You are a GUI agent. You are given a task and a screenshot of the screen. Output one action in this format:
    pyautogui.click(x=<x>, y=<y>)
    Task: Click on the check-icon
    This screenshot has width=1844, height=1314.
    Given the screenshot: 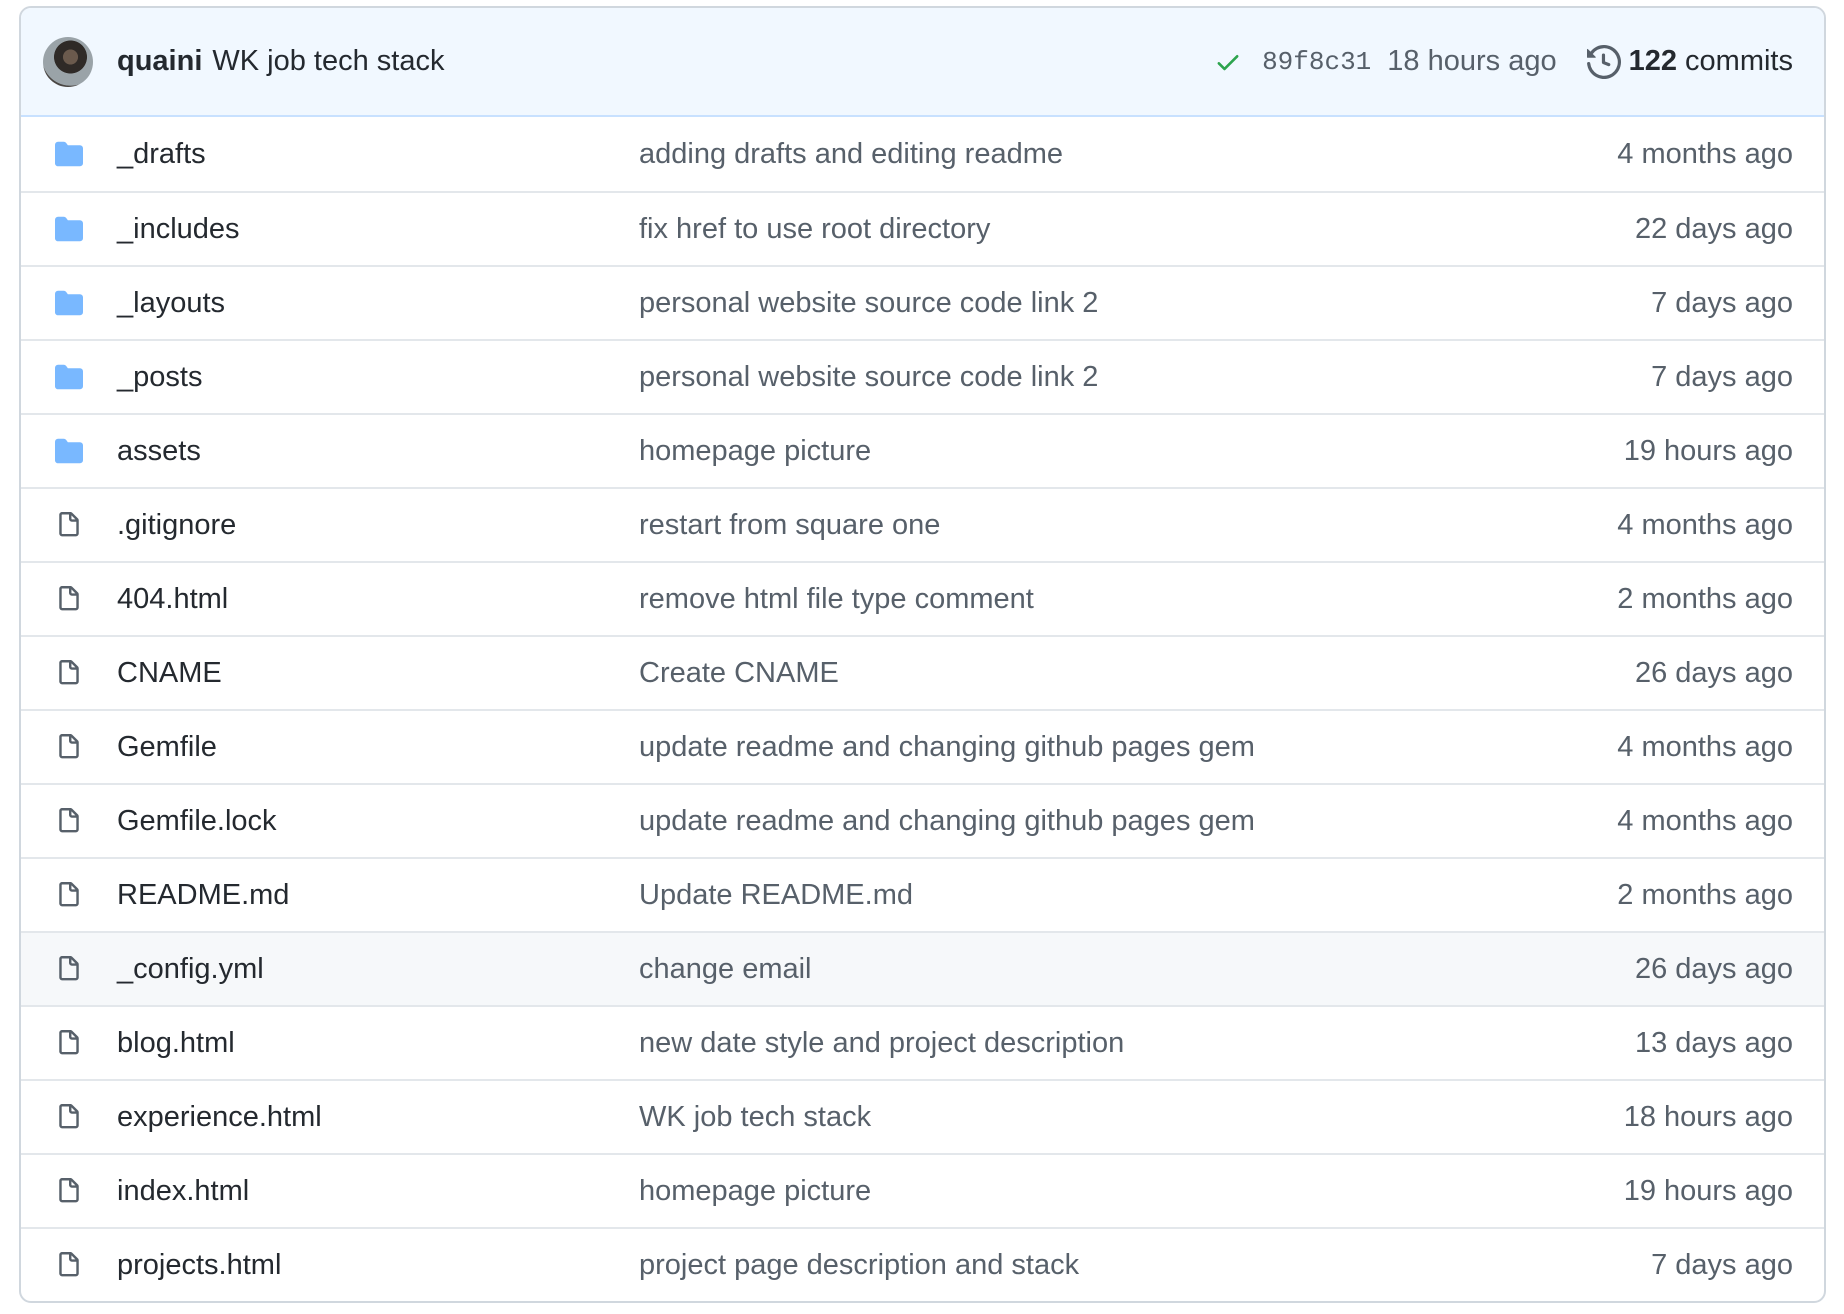 What is the action you would take?
    pyautogui.click(x=1228, y=62)
    